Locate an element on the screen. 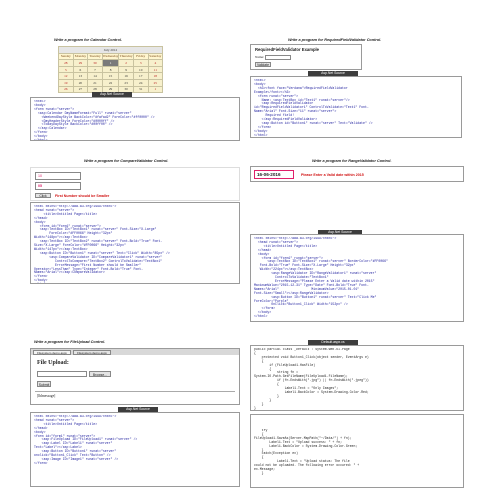 The width and height of the screenshot is (495, 495). calendar-day: 29 is located at coordinates (80, 63).